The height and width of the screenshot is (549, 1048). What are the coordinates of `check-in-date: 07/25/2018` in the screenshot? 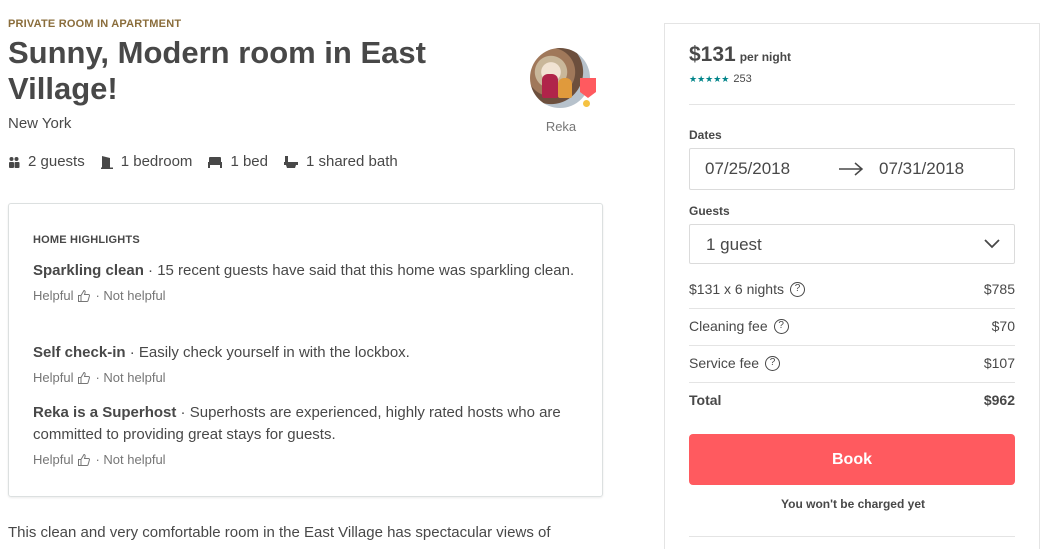 It's located at (747, 169).